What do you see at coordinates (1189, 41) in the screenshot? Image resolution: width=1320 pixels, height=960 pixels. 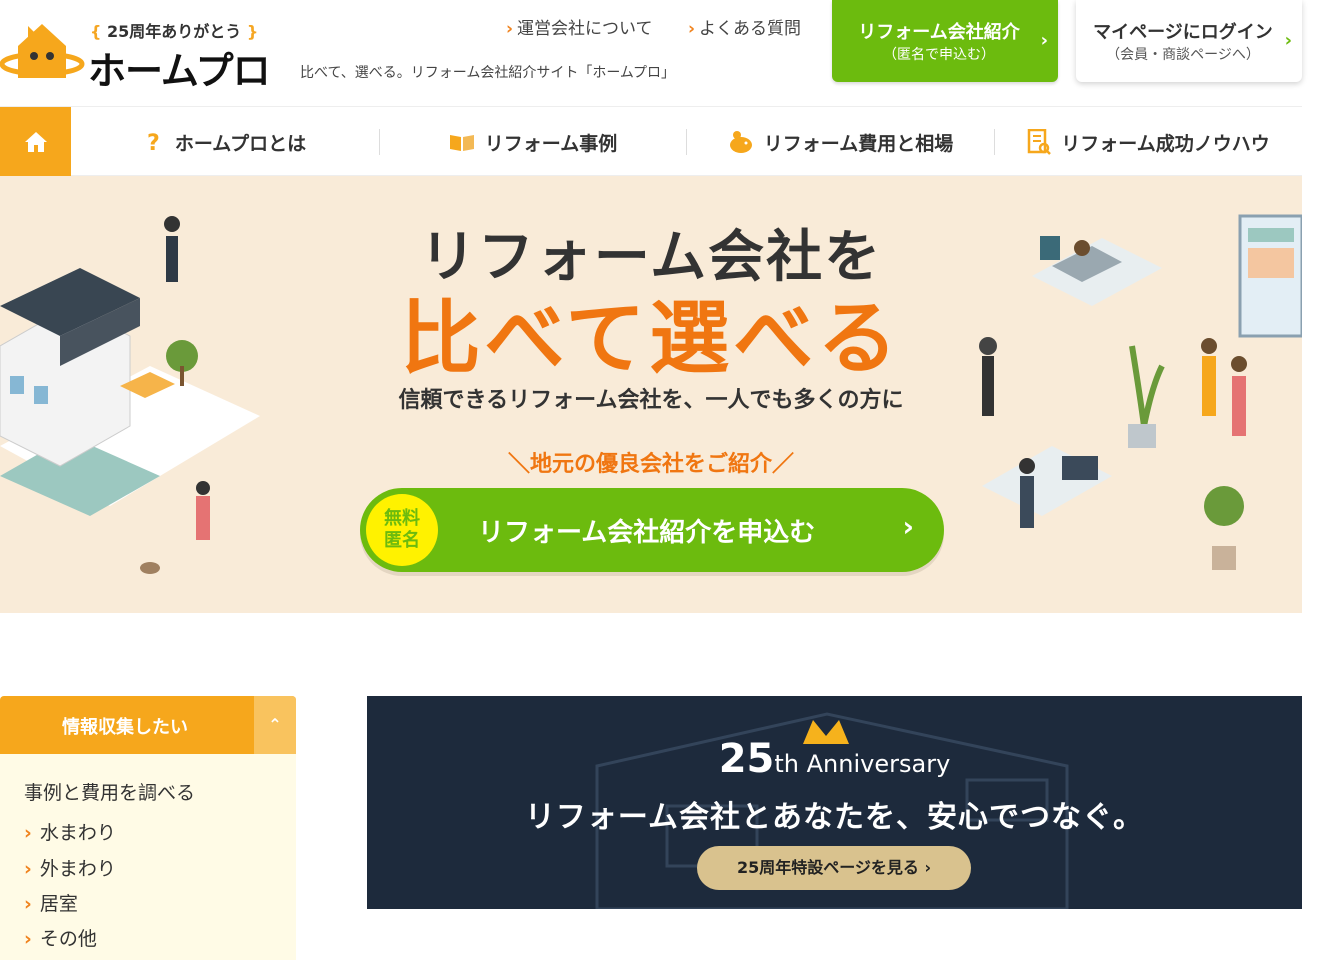 I see `login-button: マイページにログイン （会員・商談ページへ） ›` at bounding box center [1189, 41].